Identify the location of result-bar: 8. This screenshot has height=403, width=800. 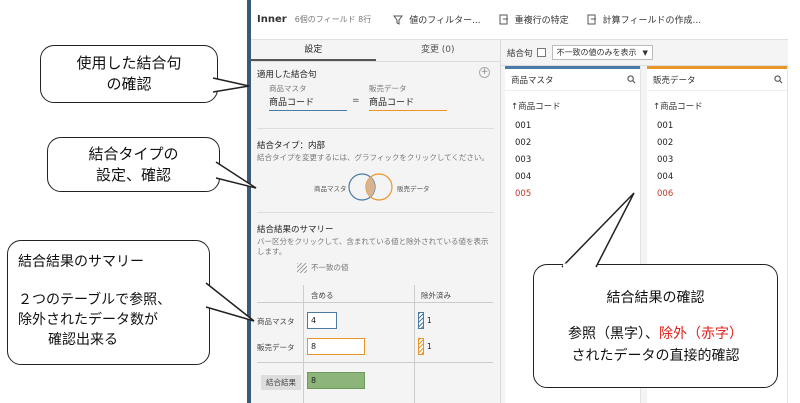
(336, 380).